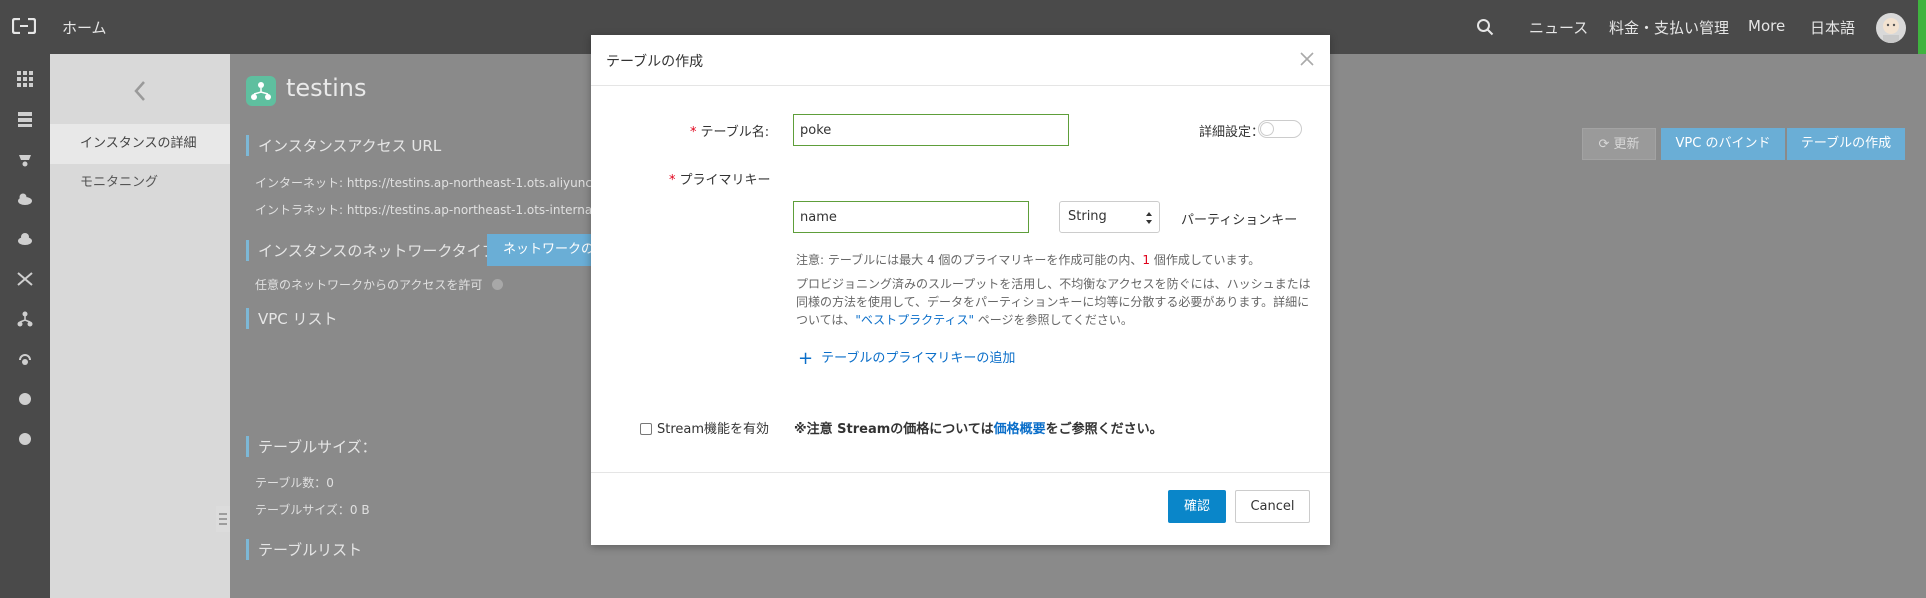  What do you see at coordinates (1109, 217) in the screenshot?
I see `primary-key-type-select: String` at bounding box center [1109, 217].